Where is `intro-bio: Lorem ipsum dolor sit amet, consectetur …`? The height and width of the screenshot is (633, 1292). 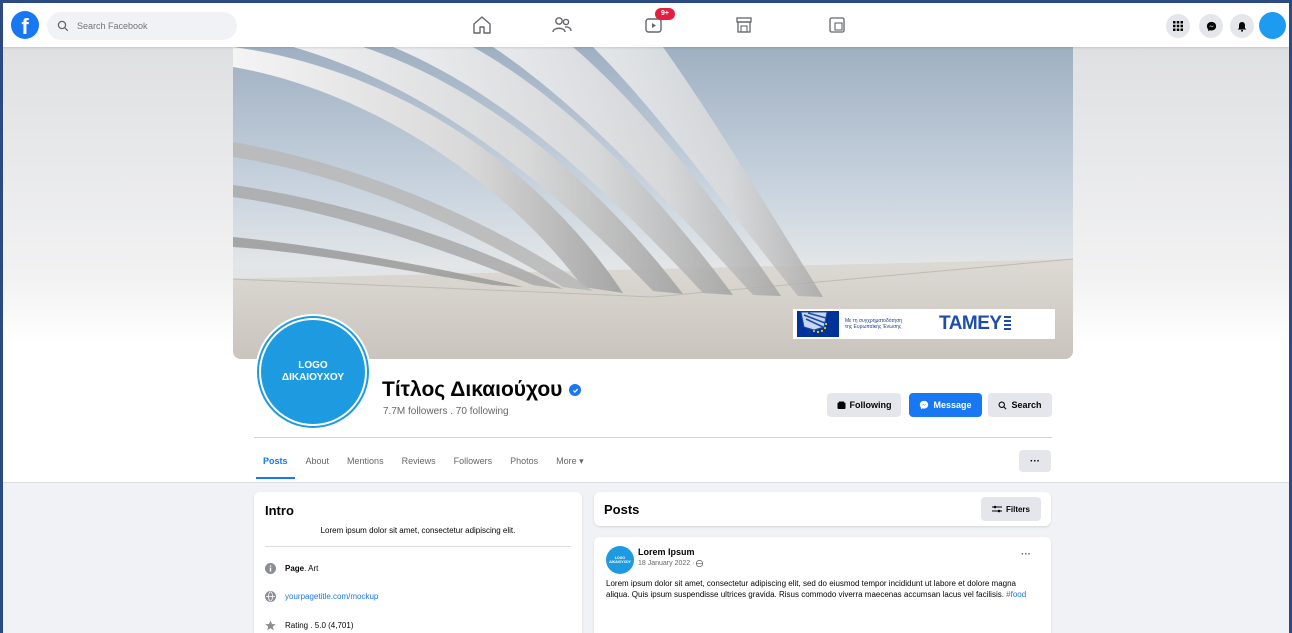
intro-bio: Lorem ipsum dolor sit amet, consectetur … is located at coordinates (418, 530).